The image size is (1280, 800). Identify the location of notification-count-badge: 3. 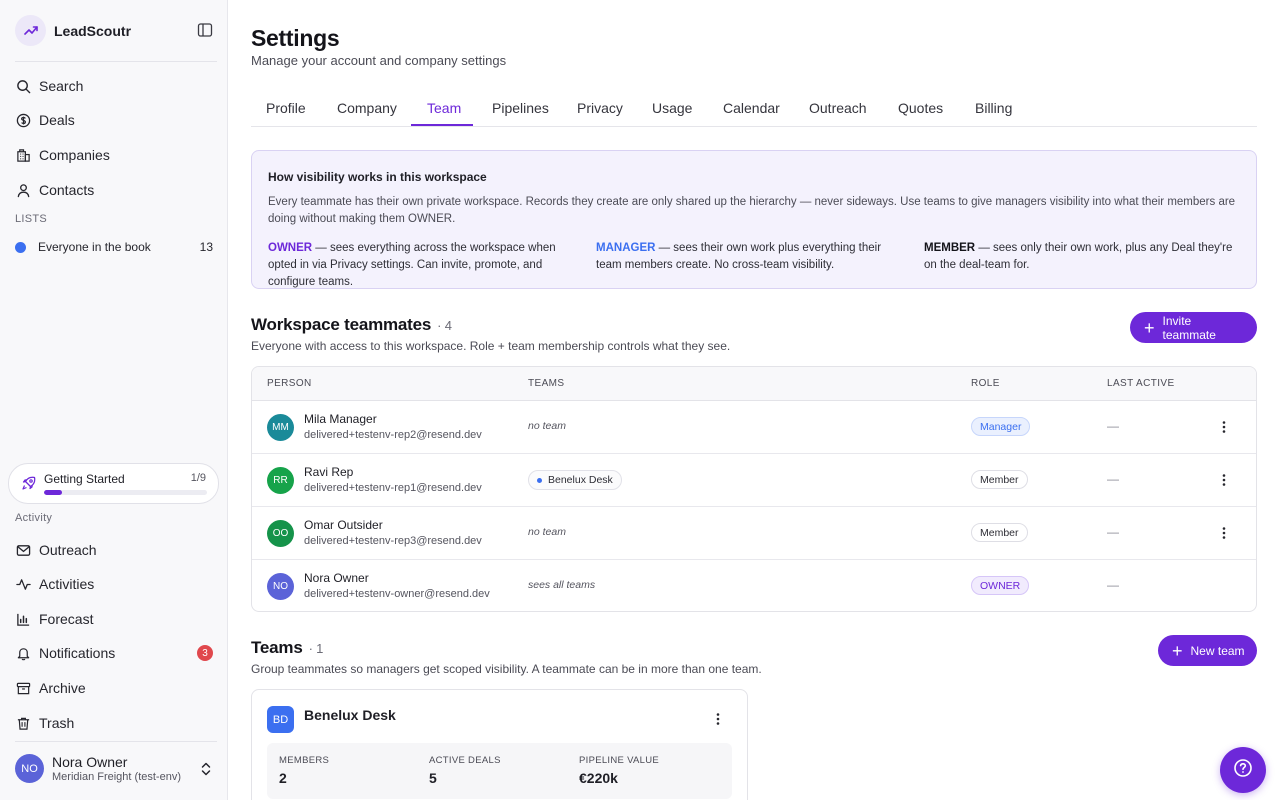
(205, 653).